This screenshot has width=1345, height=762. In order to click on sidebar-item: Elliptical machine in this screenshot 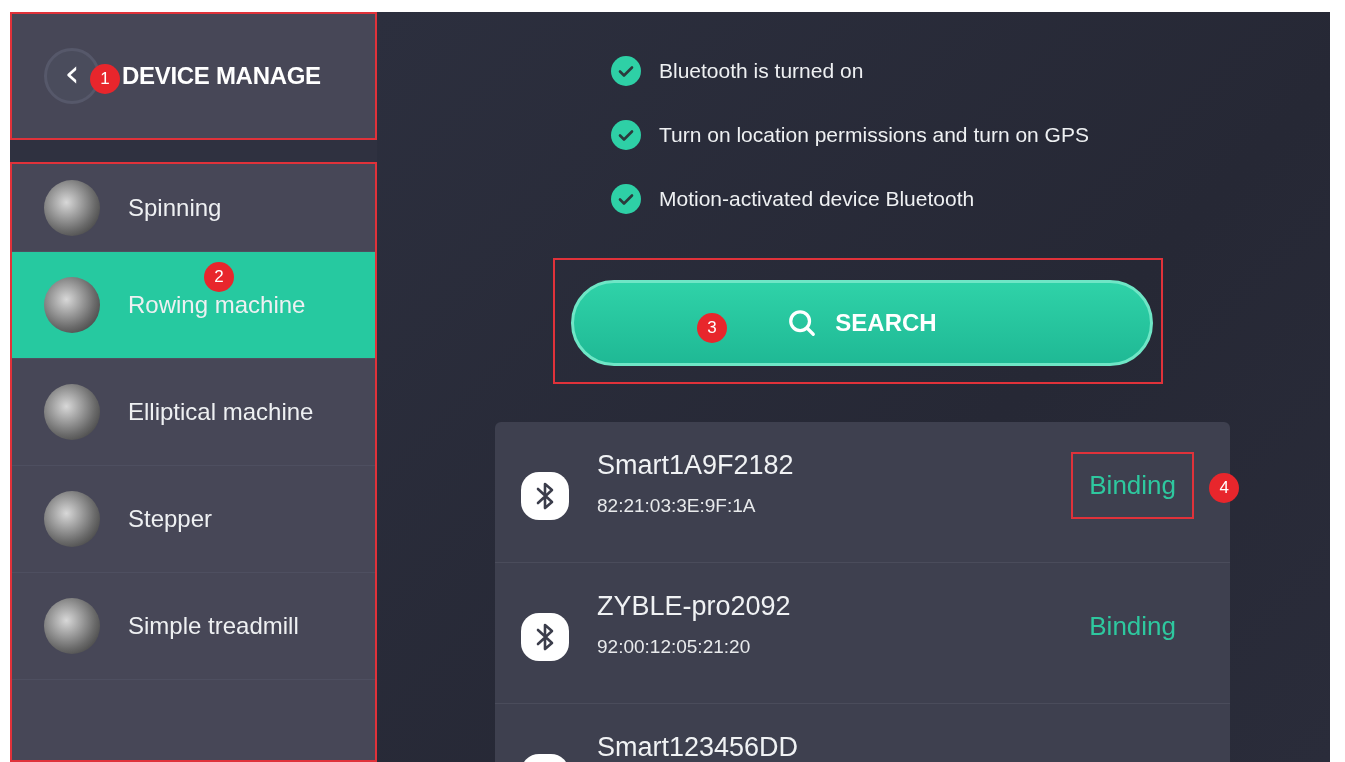, I will do `click(193, 412)`.